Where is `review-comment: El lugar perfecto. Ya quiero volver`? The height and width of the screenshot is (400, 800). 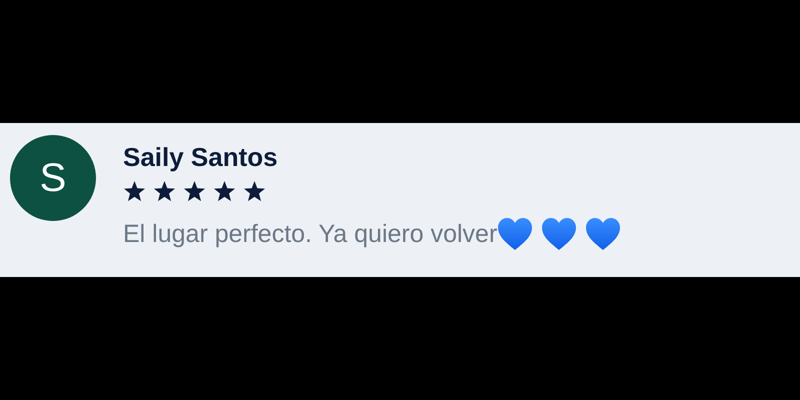
review-comment: El lugar perfecto. Ya quiero volver is located at coordinates (310, 234).